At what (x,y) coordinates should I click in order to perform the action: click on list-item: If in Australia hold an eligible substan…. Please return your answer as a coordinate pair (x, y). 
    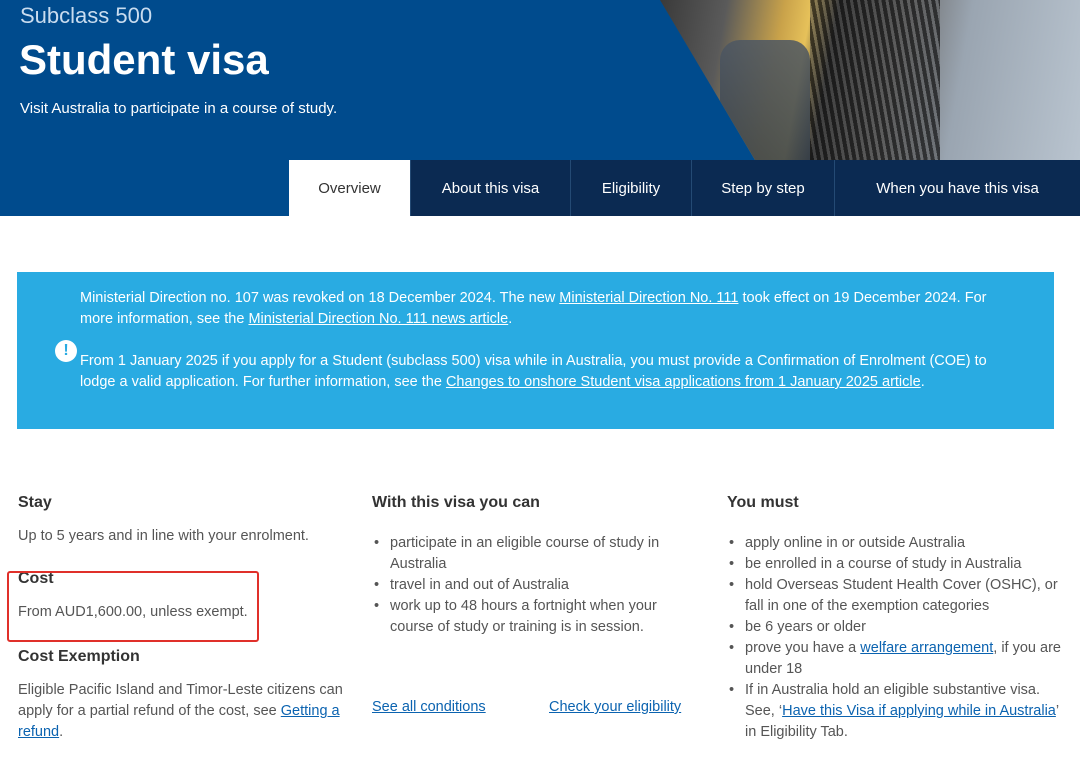
    Looking at the image, I should click on (899, 711).